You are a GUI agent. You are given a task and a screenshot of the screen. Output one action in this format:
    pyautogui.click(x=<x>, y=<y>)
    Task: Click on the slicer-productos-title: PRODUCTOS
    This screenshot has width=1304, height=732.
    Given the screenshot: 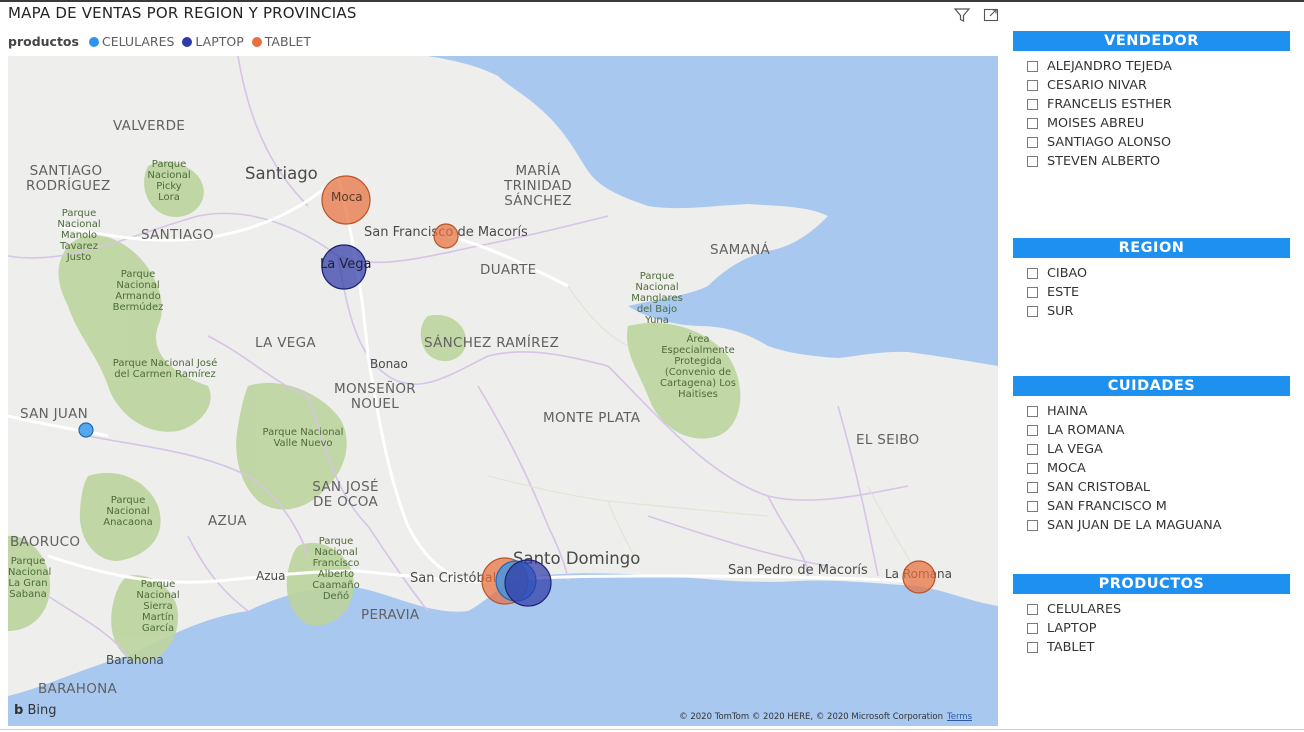 What is the action you would take?
    pyautogui.click(x=1151, y=584)
    